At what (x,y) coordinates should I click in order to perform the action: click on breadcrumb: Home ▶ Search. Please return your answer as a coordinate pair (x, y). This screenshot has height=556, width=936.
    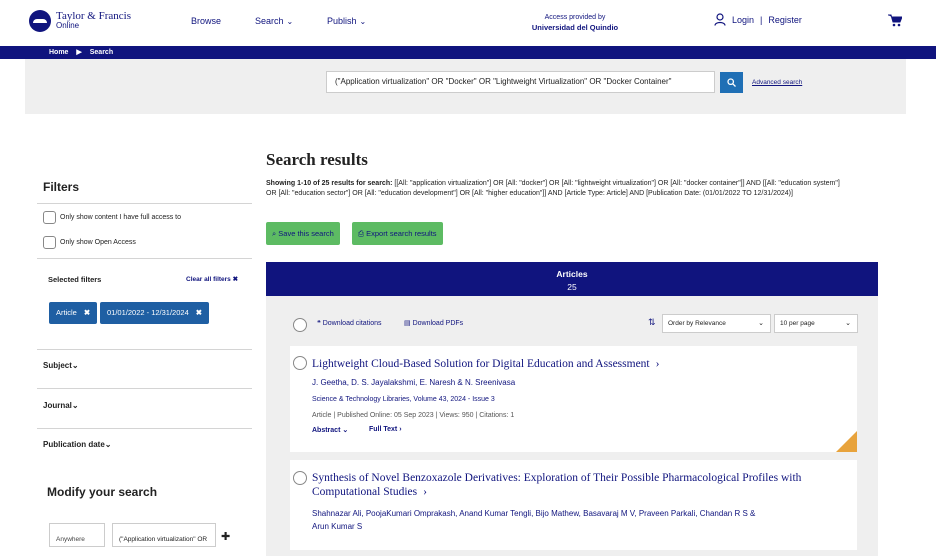
    Looking at the image, I should click on (468, 52).